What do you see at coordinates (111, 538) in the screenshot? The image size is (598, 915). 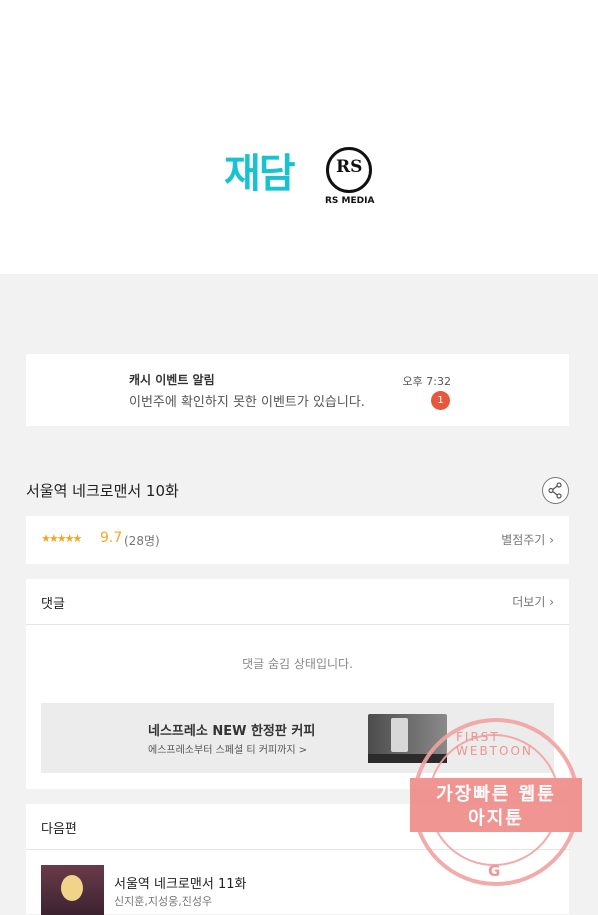 I see `rating-score: 9.7` at bounding box center [111, 538].